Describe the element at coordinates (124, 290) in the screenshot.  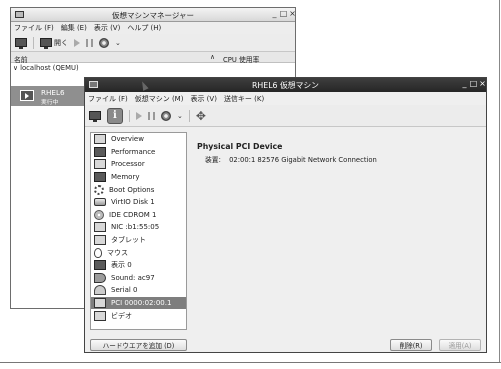
I see `hw-item-label: Serial 0` at that location.